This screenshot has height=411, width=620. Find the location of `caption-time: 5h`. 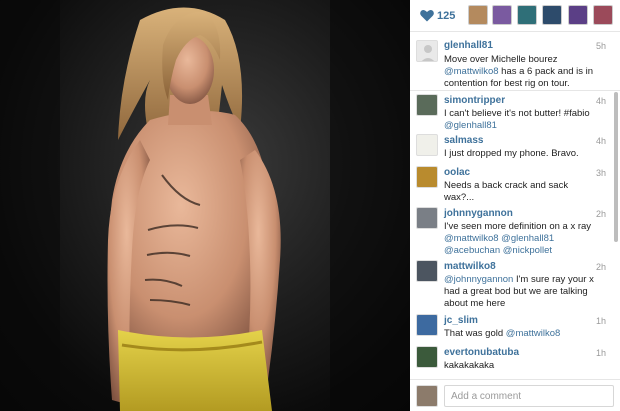

caption-time: 5h is located at coordinates (600, 46).